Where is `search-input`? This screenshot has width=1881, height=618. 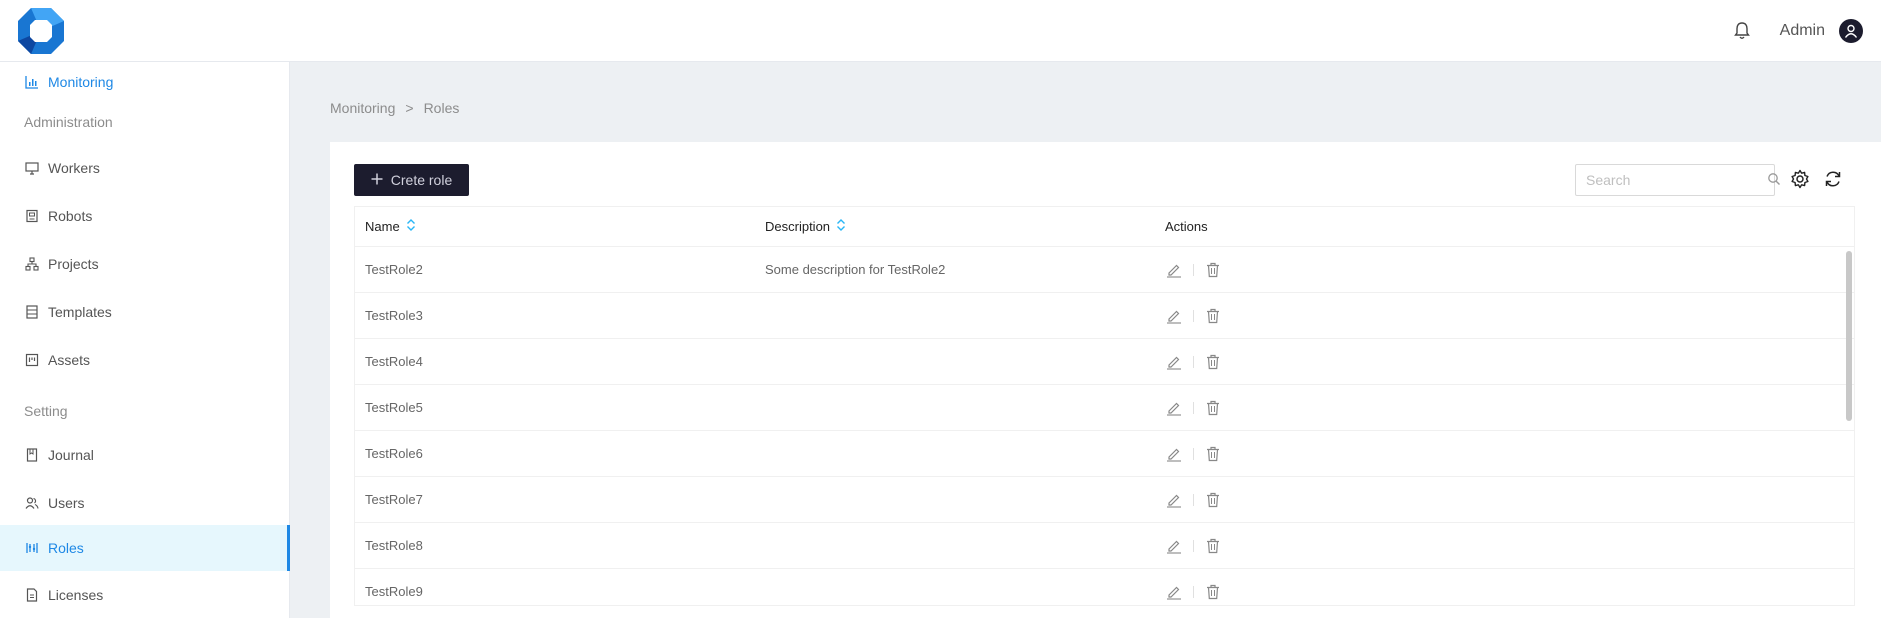
search-input is located at coordinates (1676, 180).